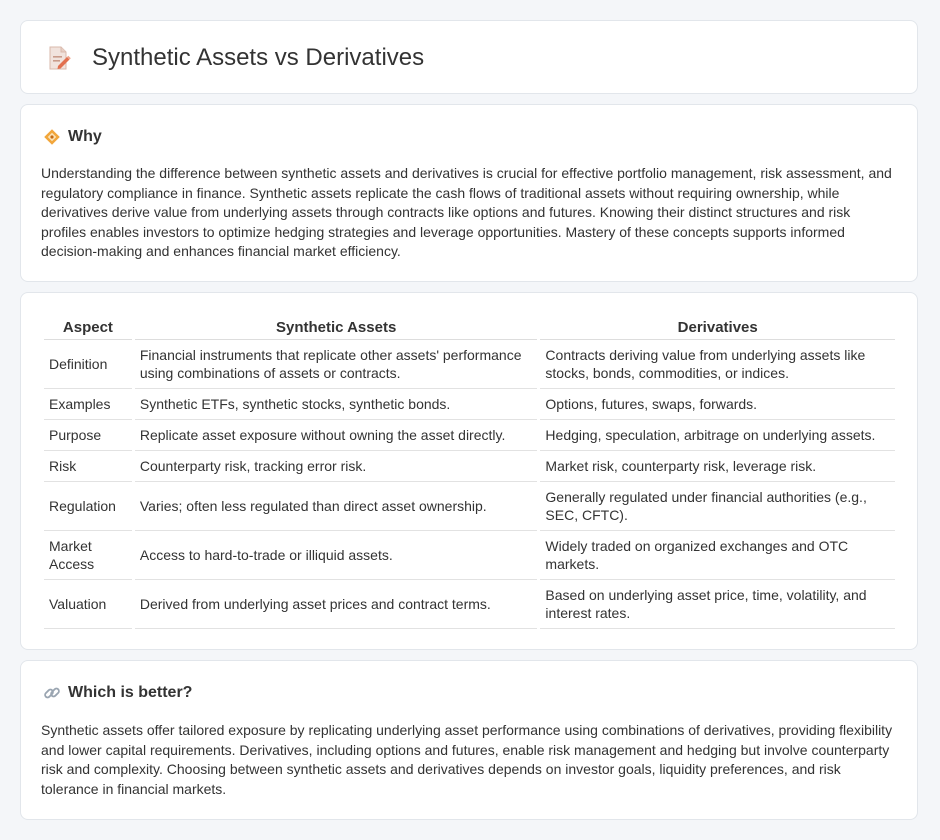 This screenshot has height=840, width=940. I want to click on row-aspect: Market Access, so click(88, 555).